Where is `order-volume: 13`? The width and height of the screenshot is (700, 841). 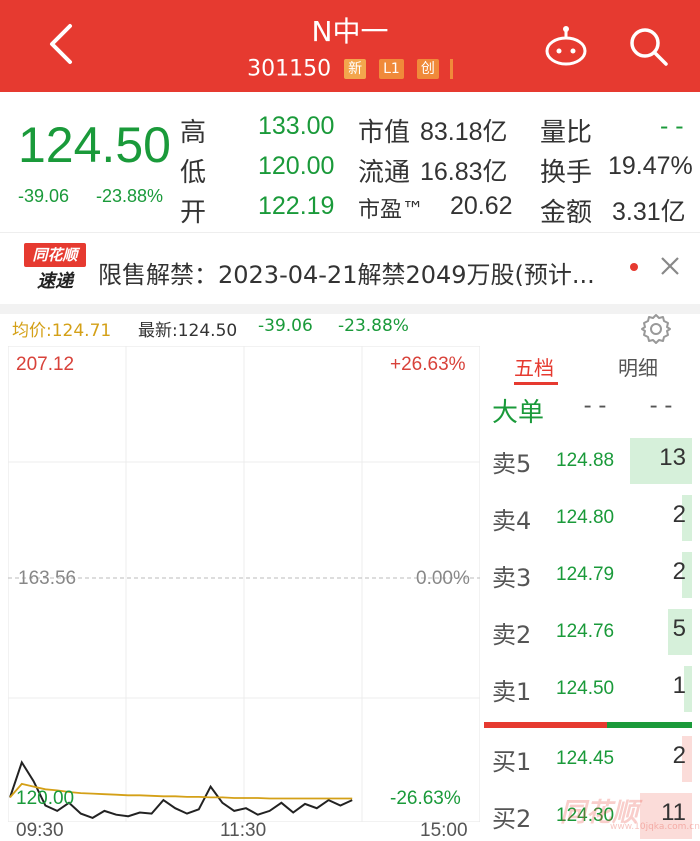 order-volume: 13 is located at coordinates (672, 457).